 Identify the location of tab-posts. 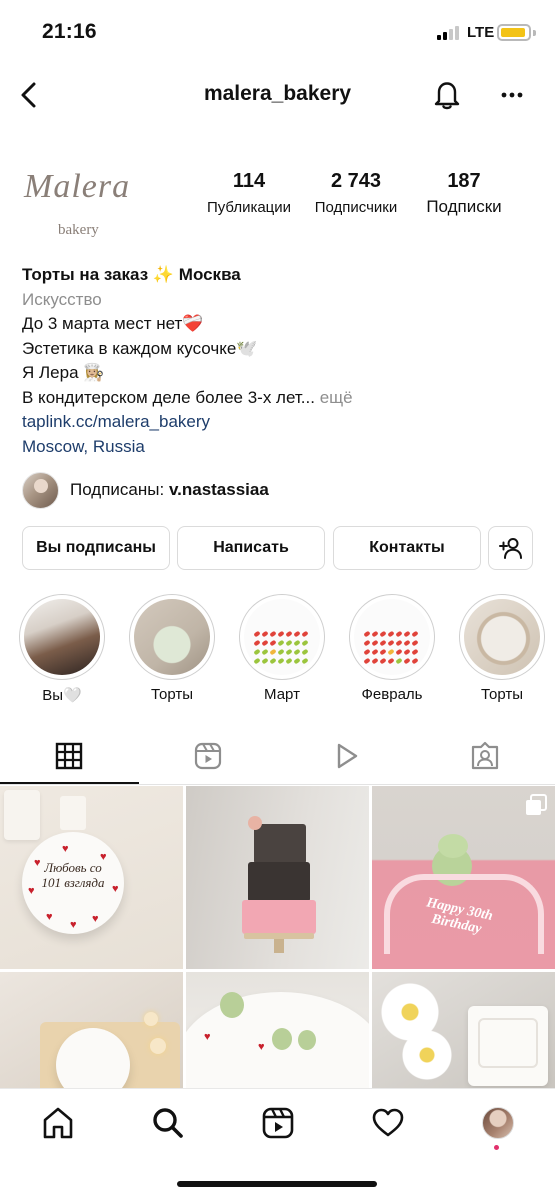
(69, 757).